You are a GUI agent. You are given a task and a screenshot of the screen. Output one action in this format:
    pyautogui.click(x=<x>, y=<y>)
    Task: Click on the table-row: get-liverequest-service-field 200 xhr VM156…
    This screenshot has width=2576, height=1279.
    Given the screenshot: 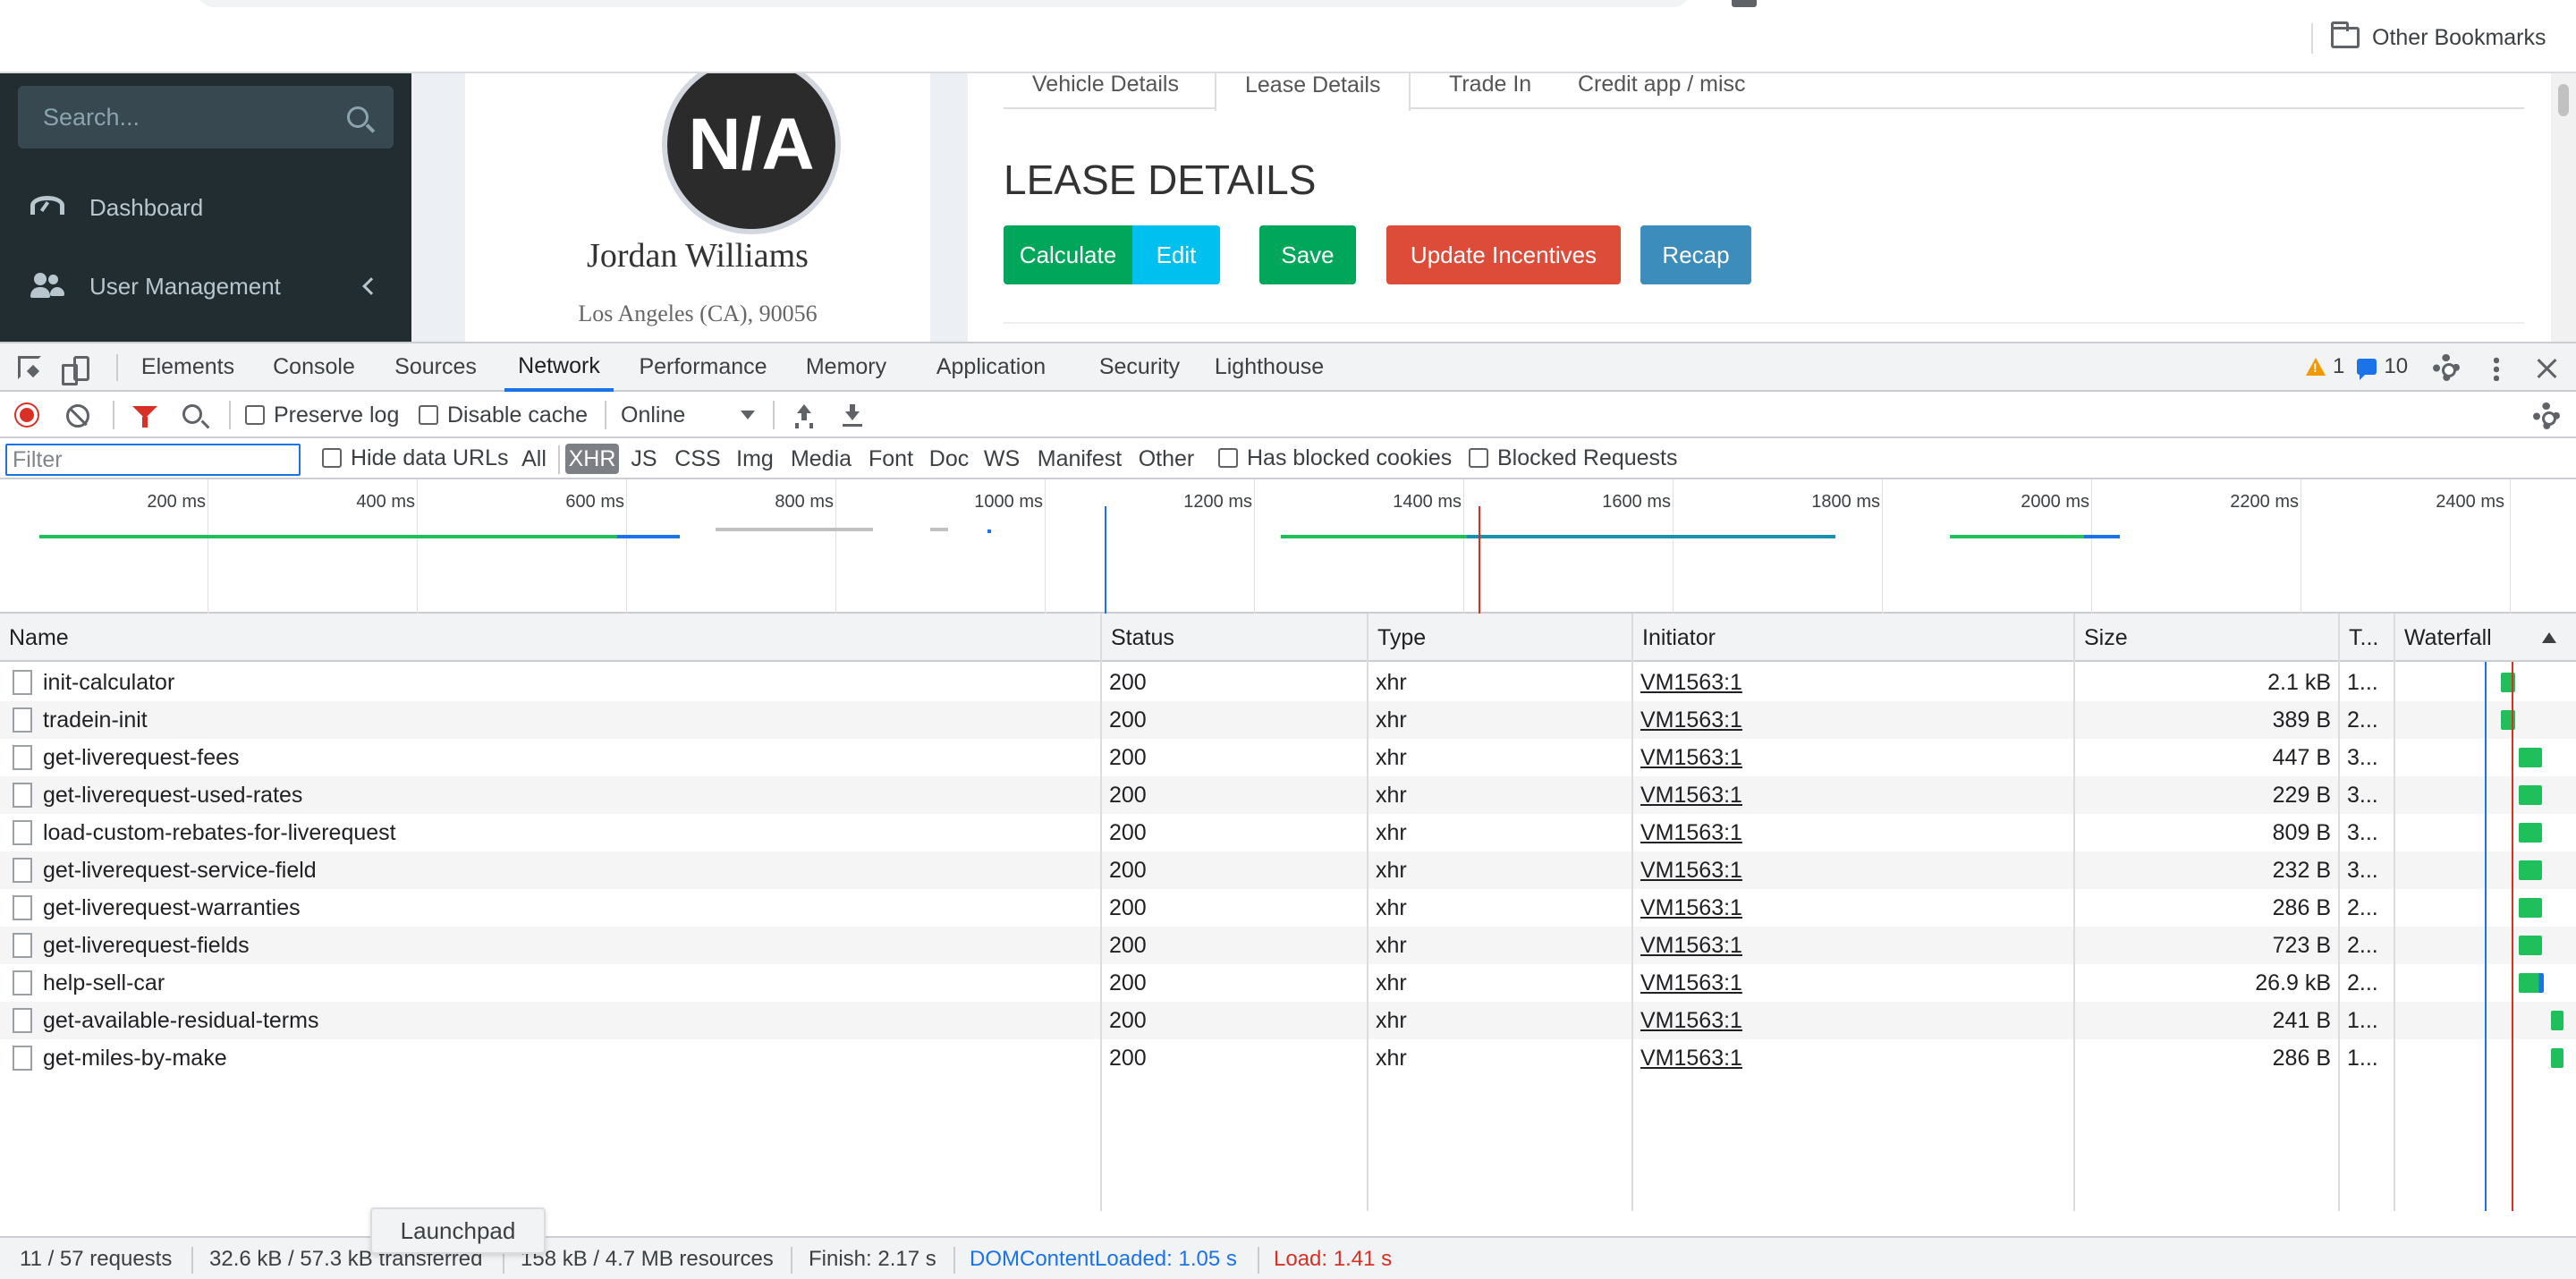 What is the action you would take?
    pyautogui.click(x=1288, y=870)
    